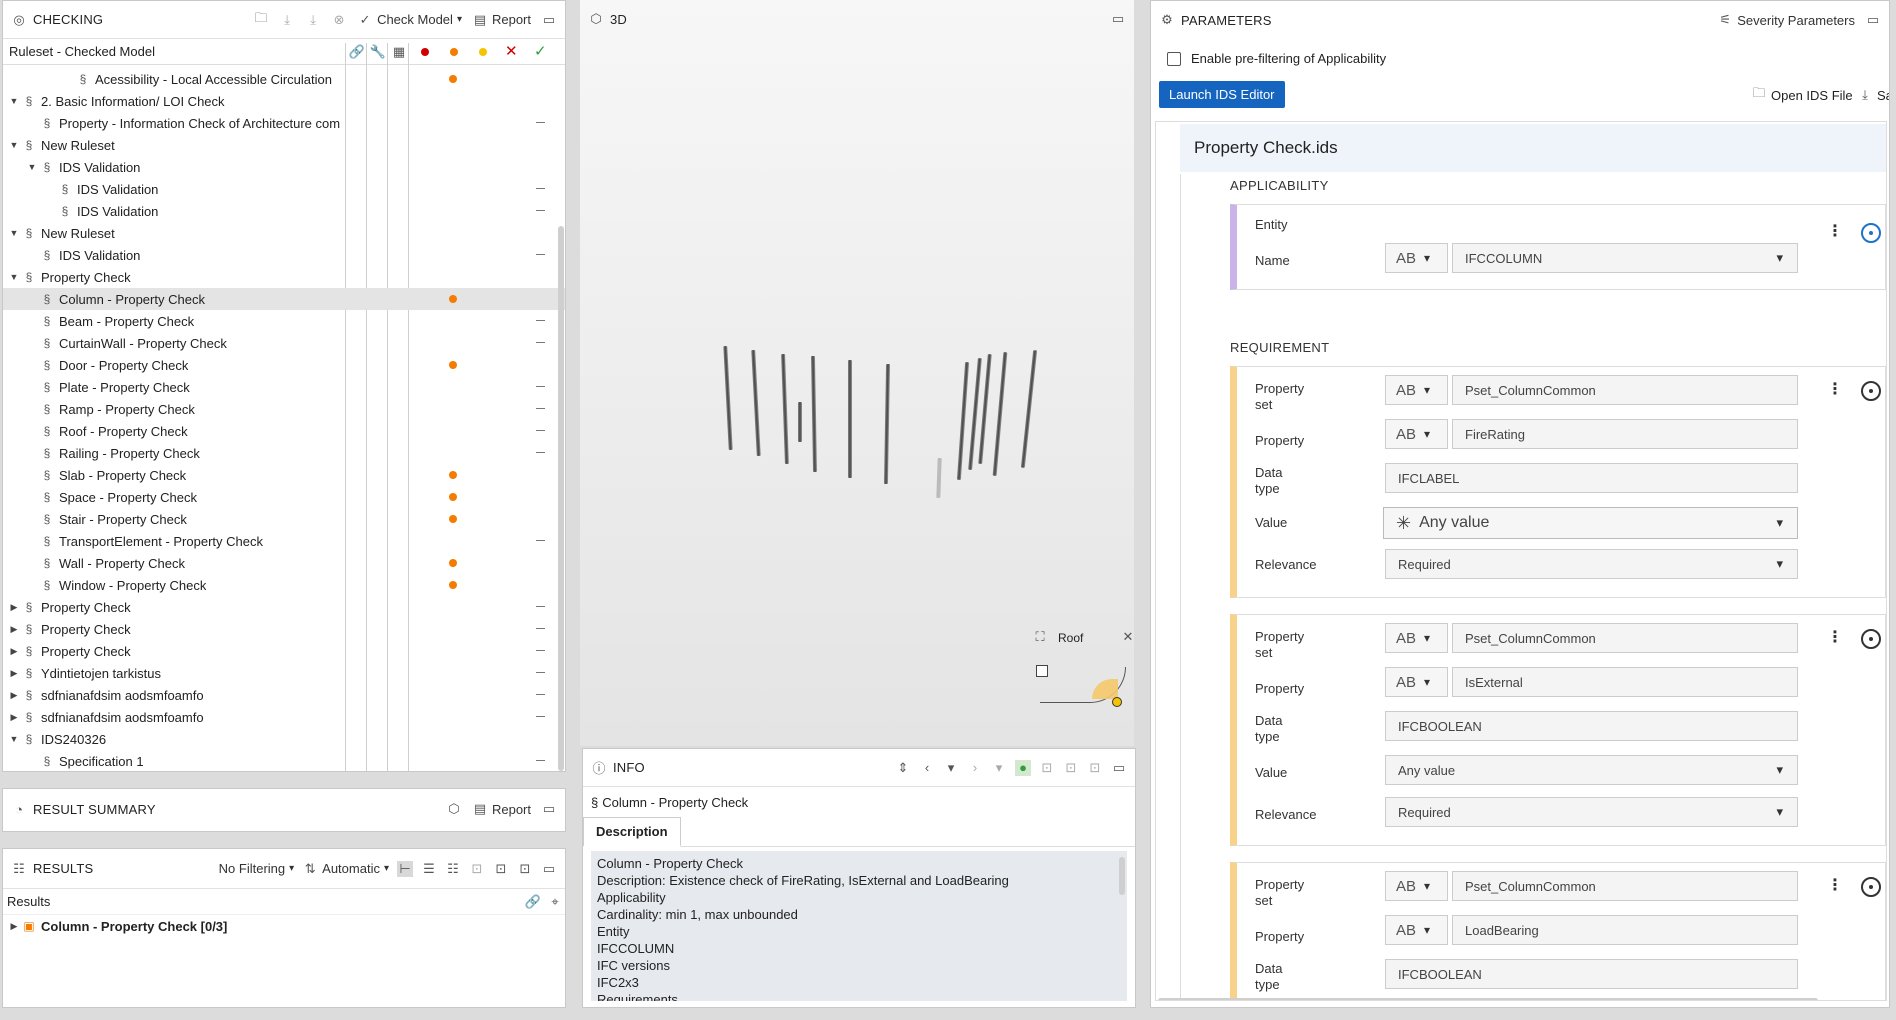 This screenshot has height=1020, width=1896. I want to click on issue-icon: ⊡, so click(477, 869).